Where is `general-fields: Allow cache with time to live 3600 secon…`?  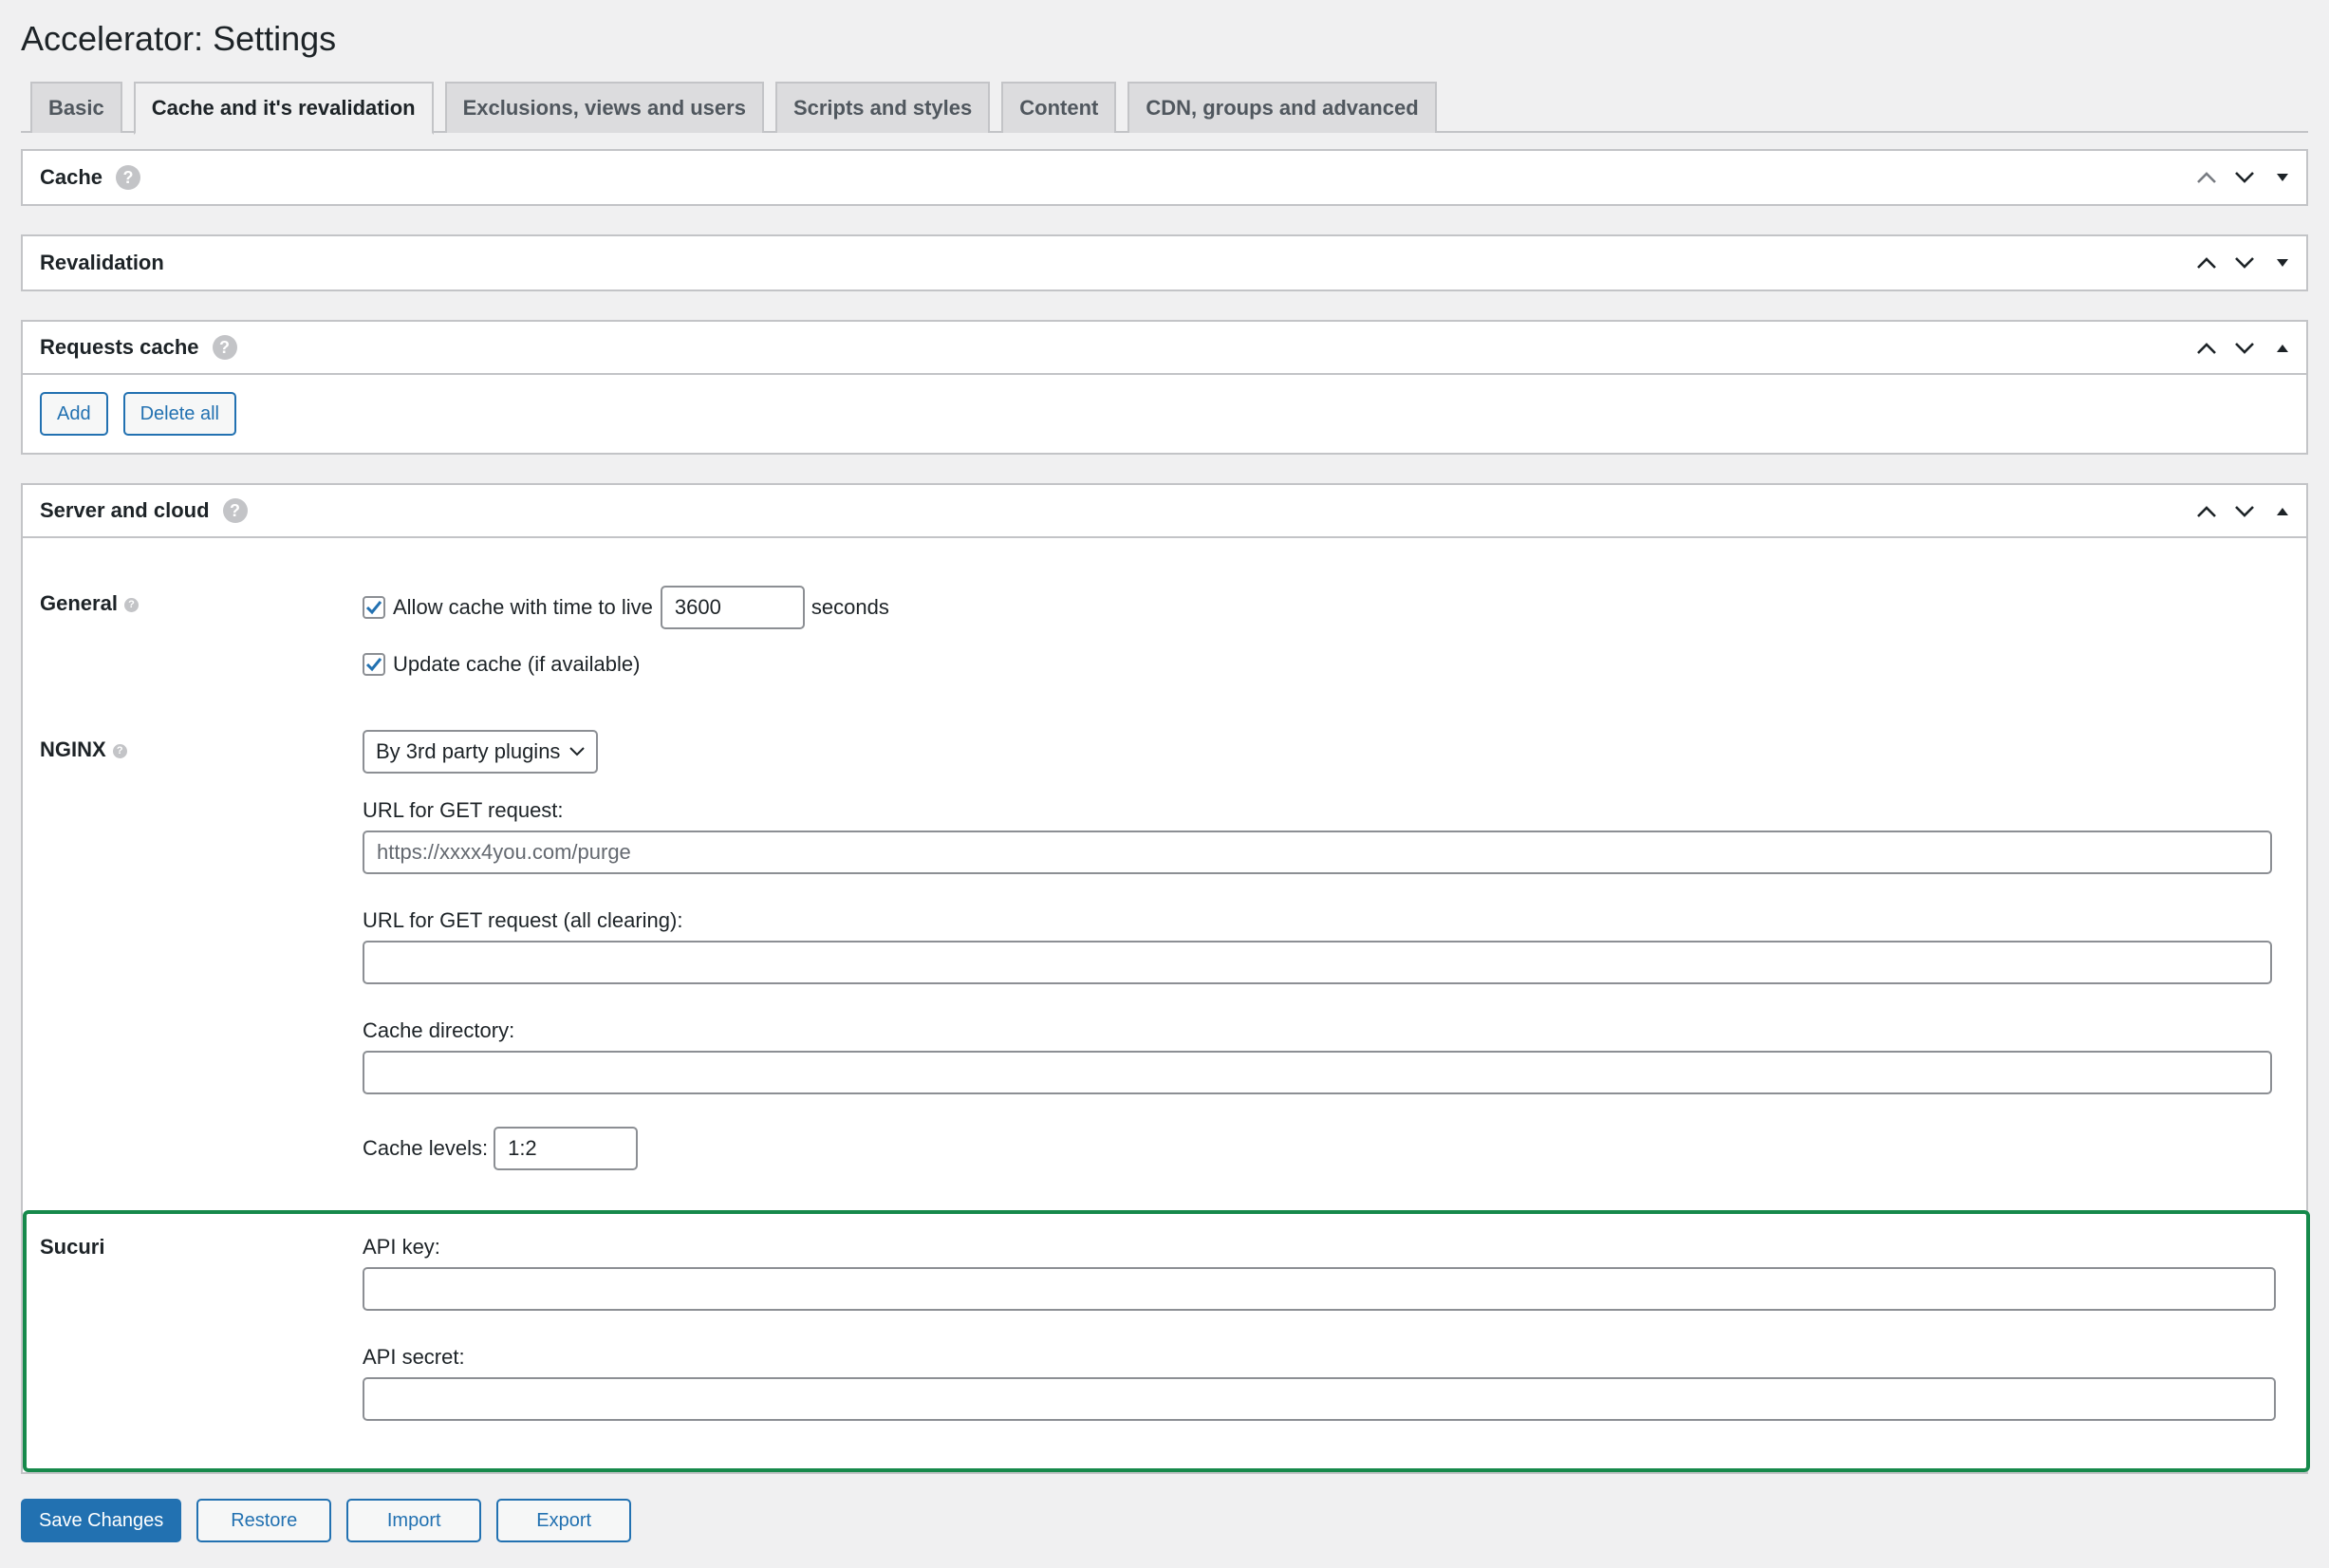 general-fields: Allow cache with time to live 3600 secon… is located at coordinates (1326, 631).